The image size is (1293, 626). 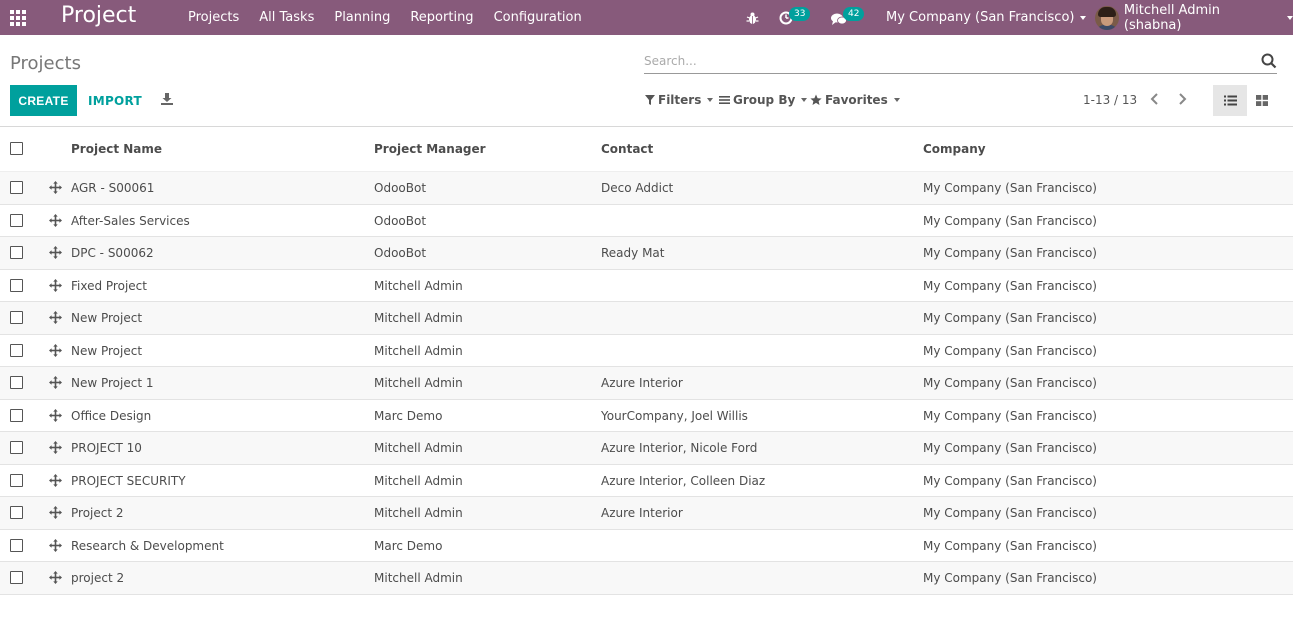 I want to click on download-icon, so click(x=167, y=99).